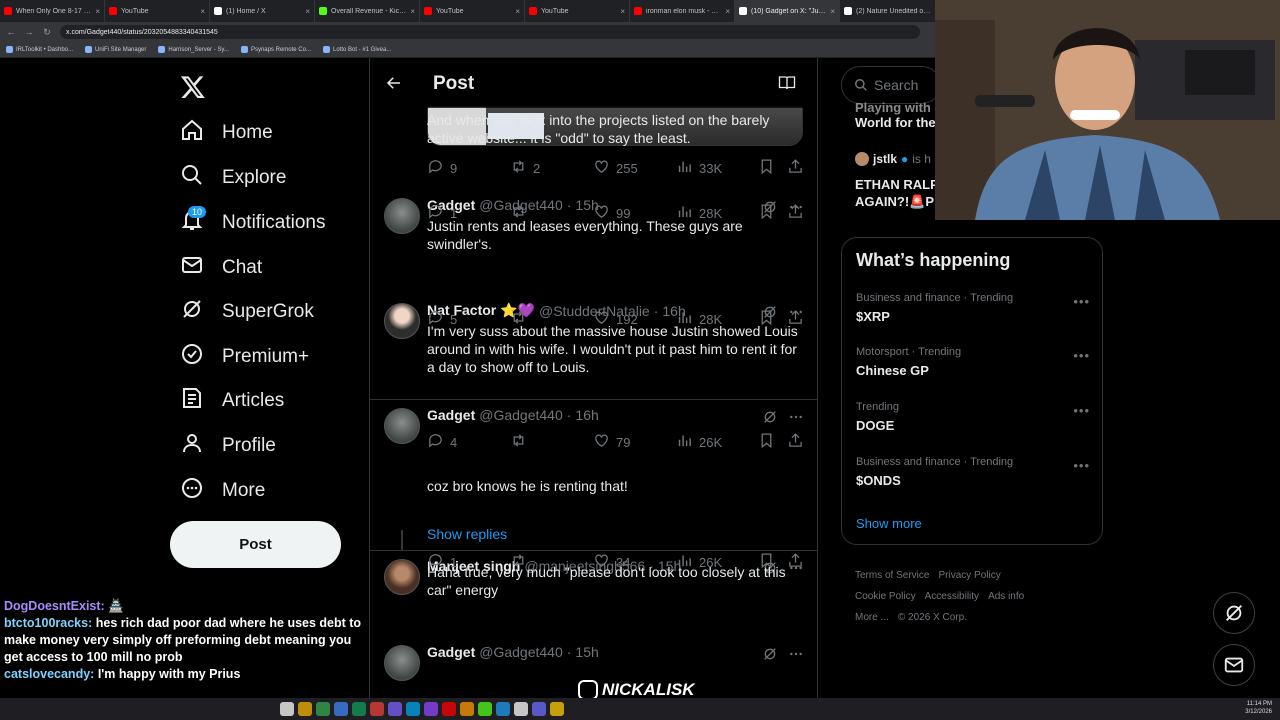  What do you see at coordinates (973, 308) in the screenshot?
I see `trend-item: Business and finance · Trending $XRP •••` at bounding box center [973, 308].